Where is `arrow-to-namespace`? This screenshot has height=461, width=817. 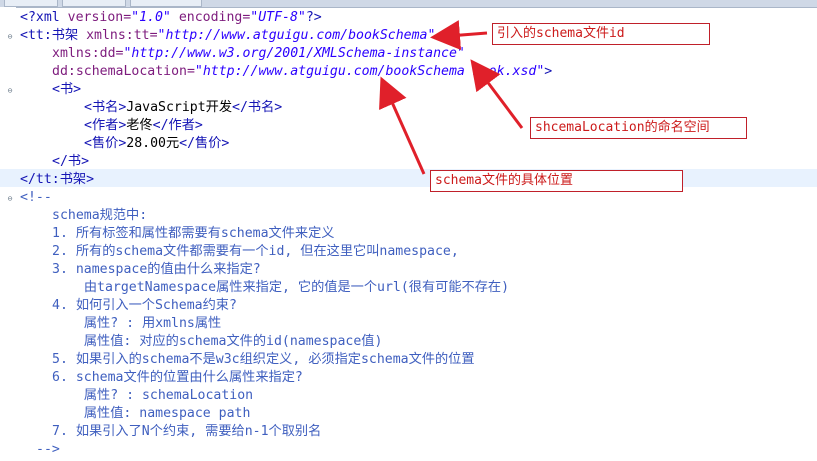
arrow-to-namespace is located at coordinates (497, 94).